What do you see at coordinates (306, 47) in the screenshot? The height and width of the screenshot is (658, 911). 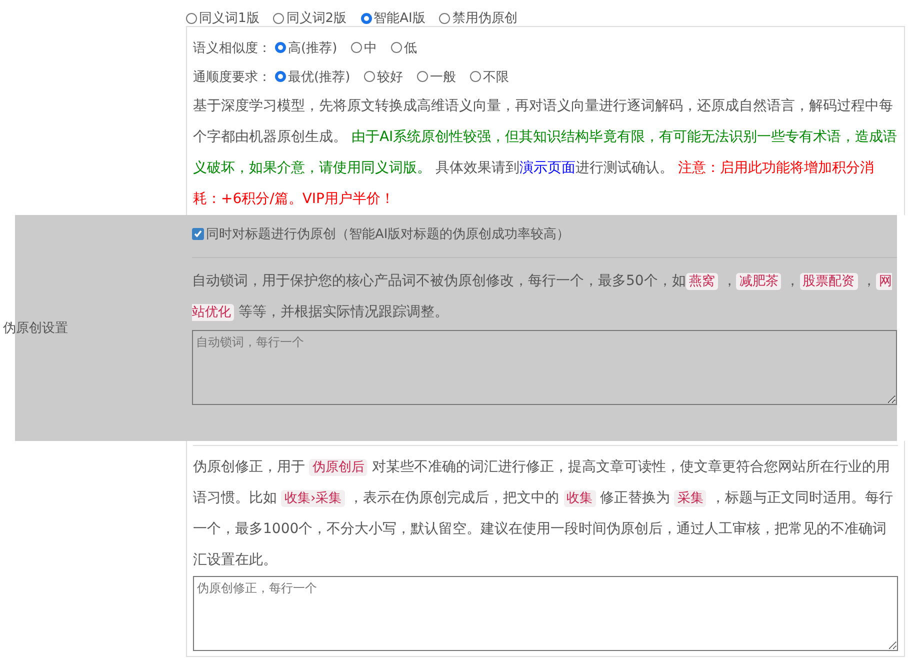 I see `setting-radio: 高(推荐)` at bounding box center [306, 47].